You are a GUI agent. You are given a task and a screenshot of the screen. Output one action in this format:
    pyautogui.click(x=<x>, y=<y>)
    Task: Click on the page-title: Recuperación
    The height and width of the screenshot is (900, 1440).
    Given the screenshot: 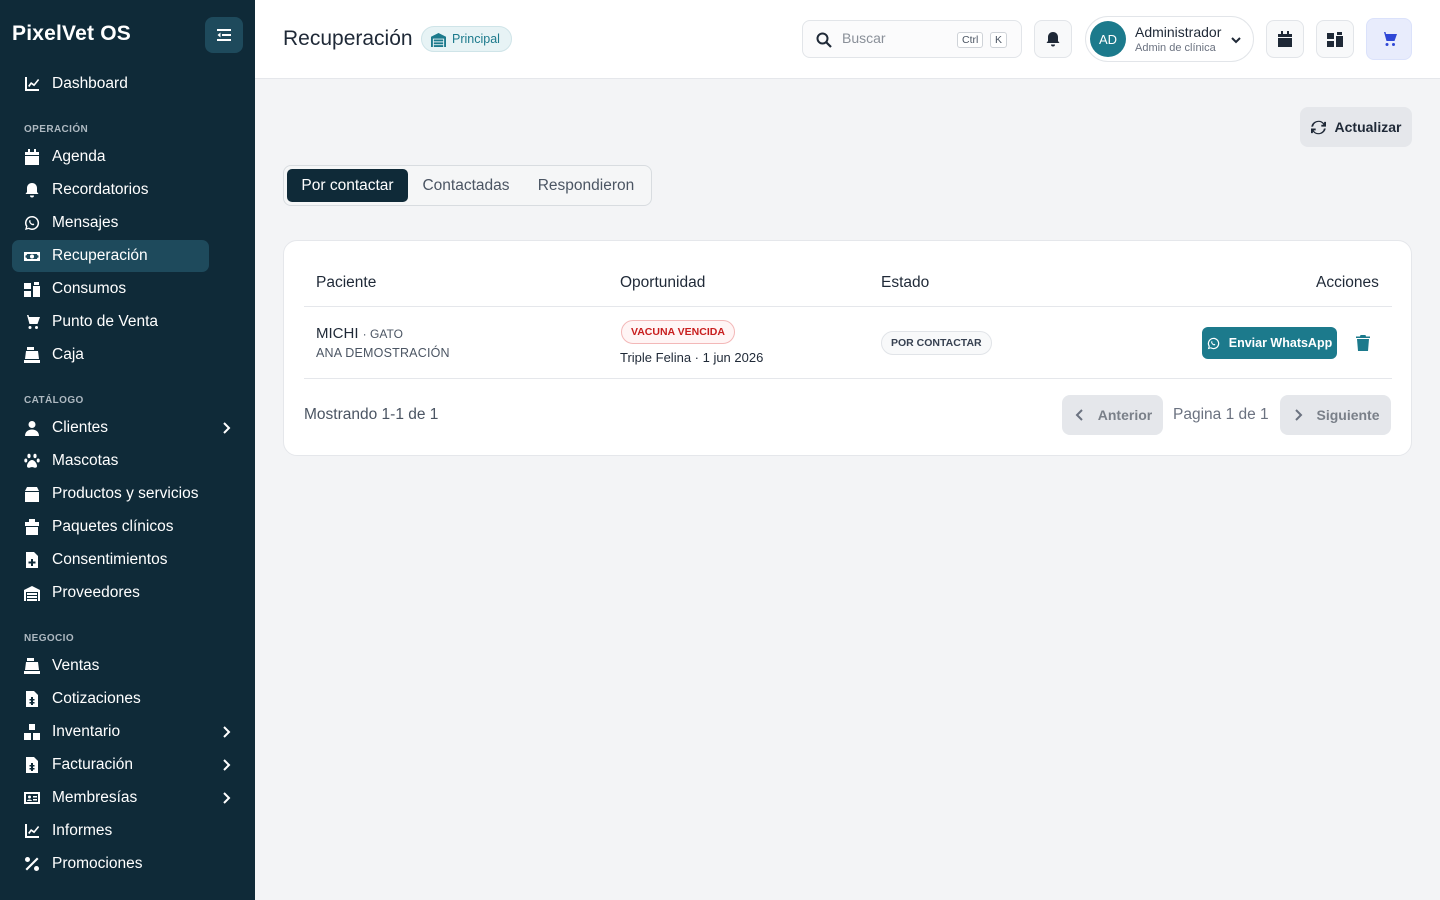 What is the action you would take?
    pyautogui.click(x=348, y=38)
    